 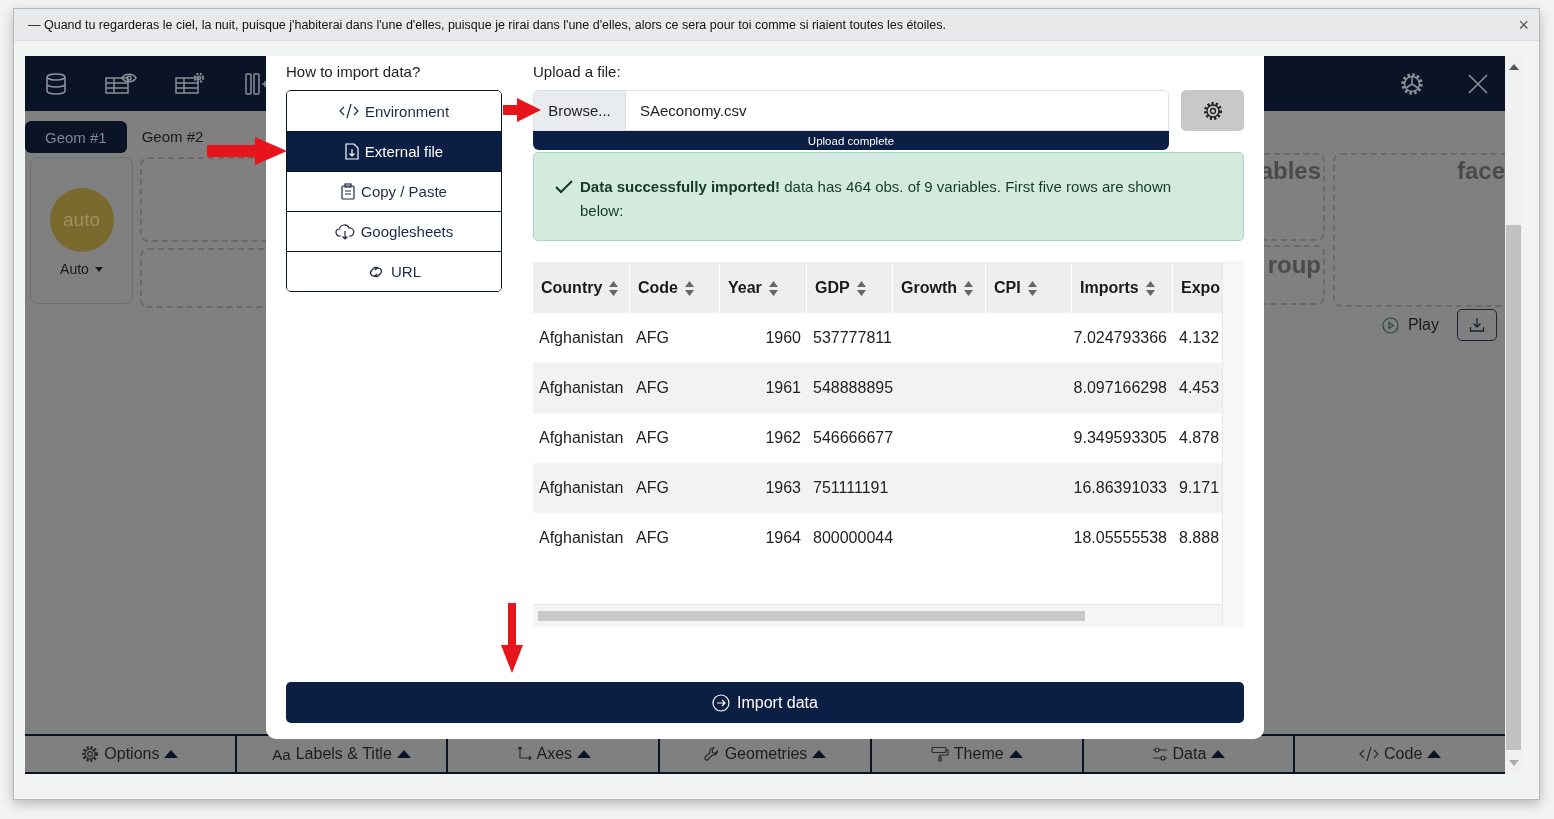 What do you see at coordinates (172, 137) in the screenshot?
I see `geom-tab: Geom #2` at bounding box center [172, 137].